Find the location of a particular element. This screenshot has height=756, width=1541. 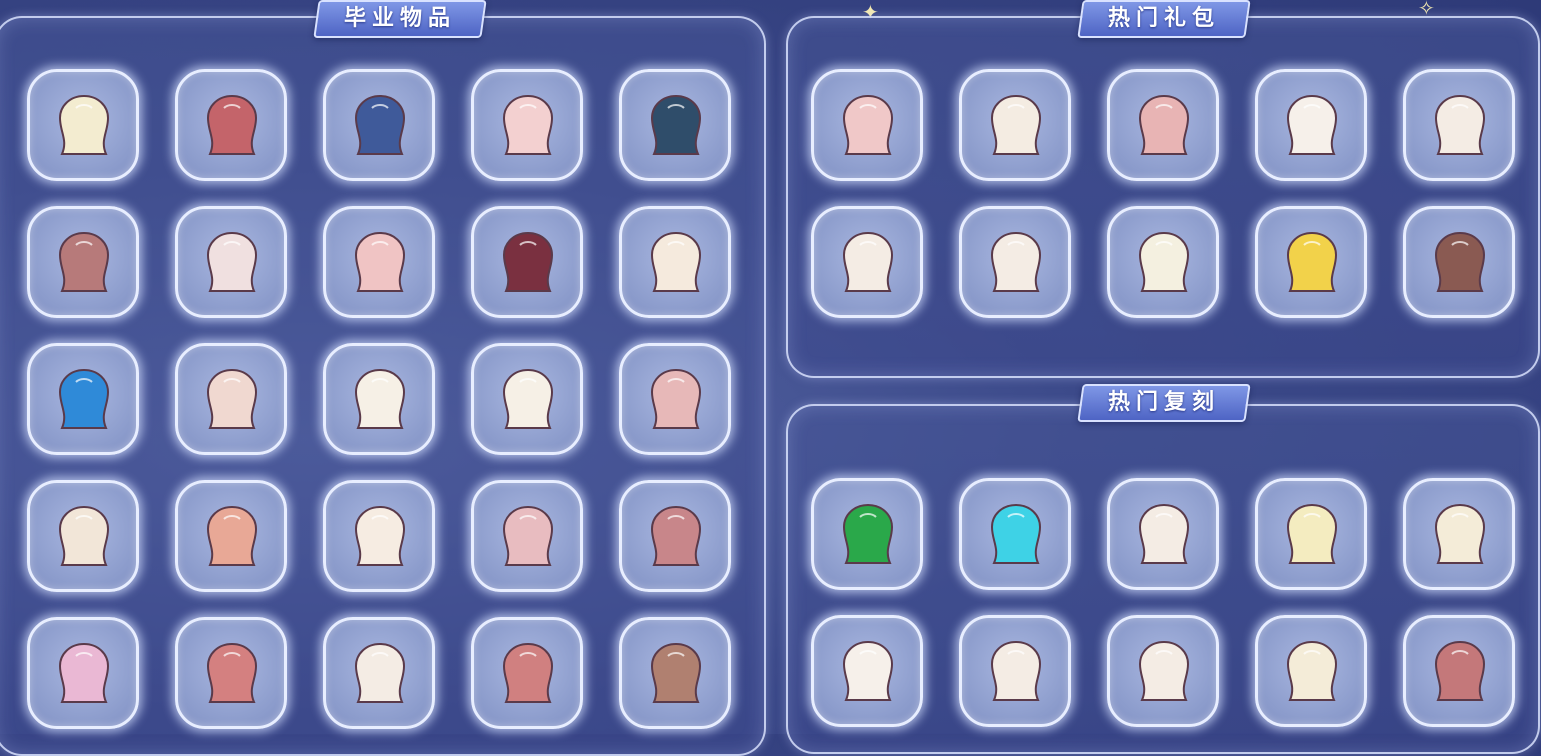

graduation-items-title: 毕业物品 is located at coordinates (400, 19).